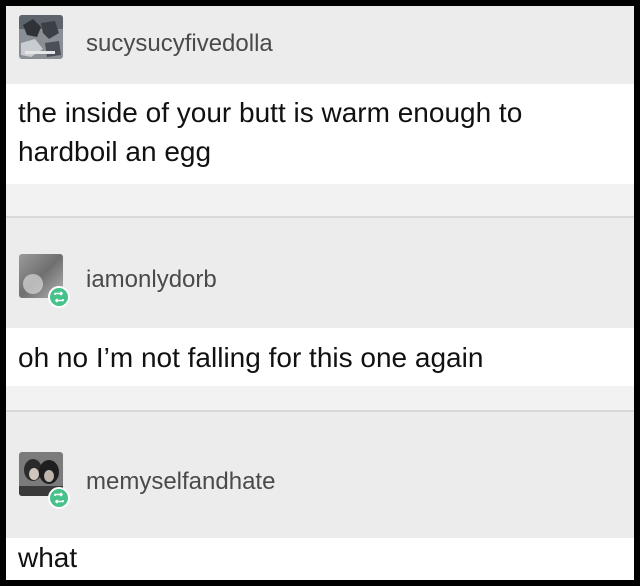 The height and width of the screenshot is (586, 640). What do you see at coordinates (179, 44) in the screenshot?
I see `post-username: sucysucyfivedolla` at bounding box center [179, 44].